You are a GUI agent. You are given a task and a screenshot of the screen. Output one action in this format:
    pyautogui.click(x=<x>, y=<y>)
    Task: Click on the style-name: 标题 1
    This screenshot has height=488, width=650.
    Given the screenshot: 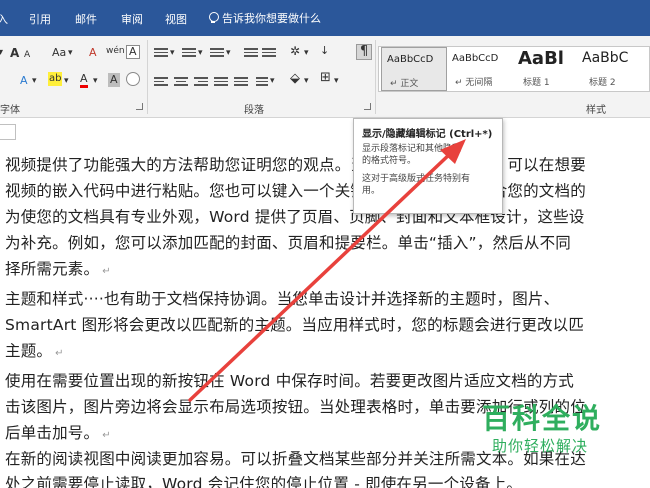 What is the action you would take?
    pyautogui.click(x=536, y=83)
    